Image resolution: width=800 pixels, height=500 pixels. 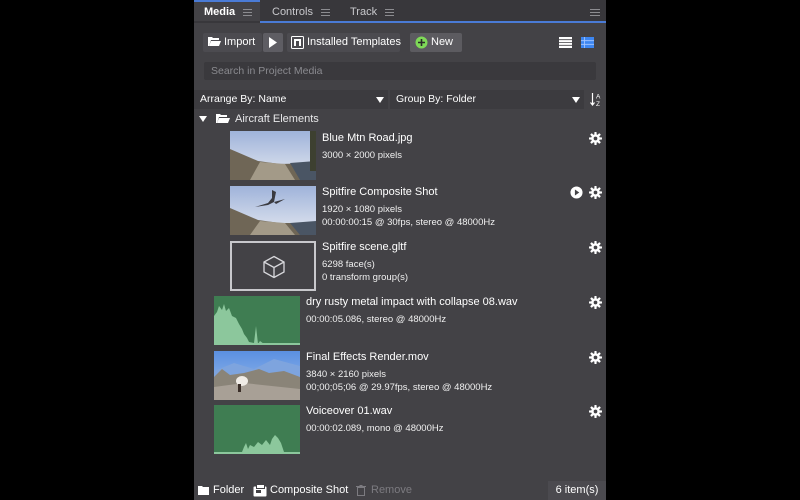 What do you see at coordinates (364, 247) in the screenshot?
I see `item-name: Spitfire scene.gltf` at bounding box center [364, 247].